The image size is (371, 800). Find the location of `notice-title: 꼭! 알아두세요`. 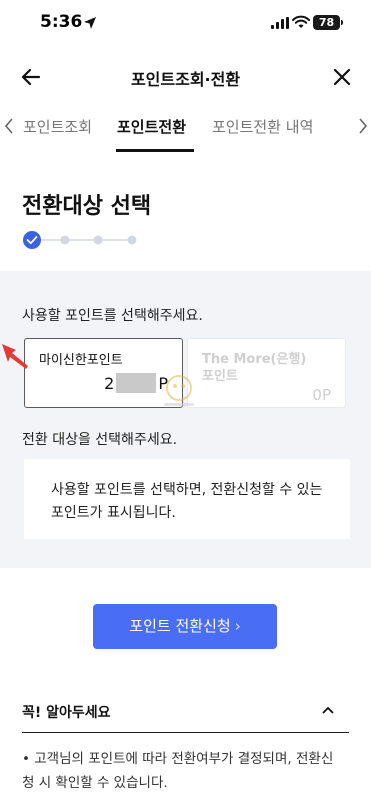

notice-title: 꼭! 알아두세요 is located at coordinates (66, 713).